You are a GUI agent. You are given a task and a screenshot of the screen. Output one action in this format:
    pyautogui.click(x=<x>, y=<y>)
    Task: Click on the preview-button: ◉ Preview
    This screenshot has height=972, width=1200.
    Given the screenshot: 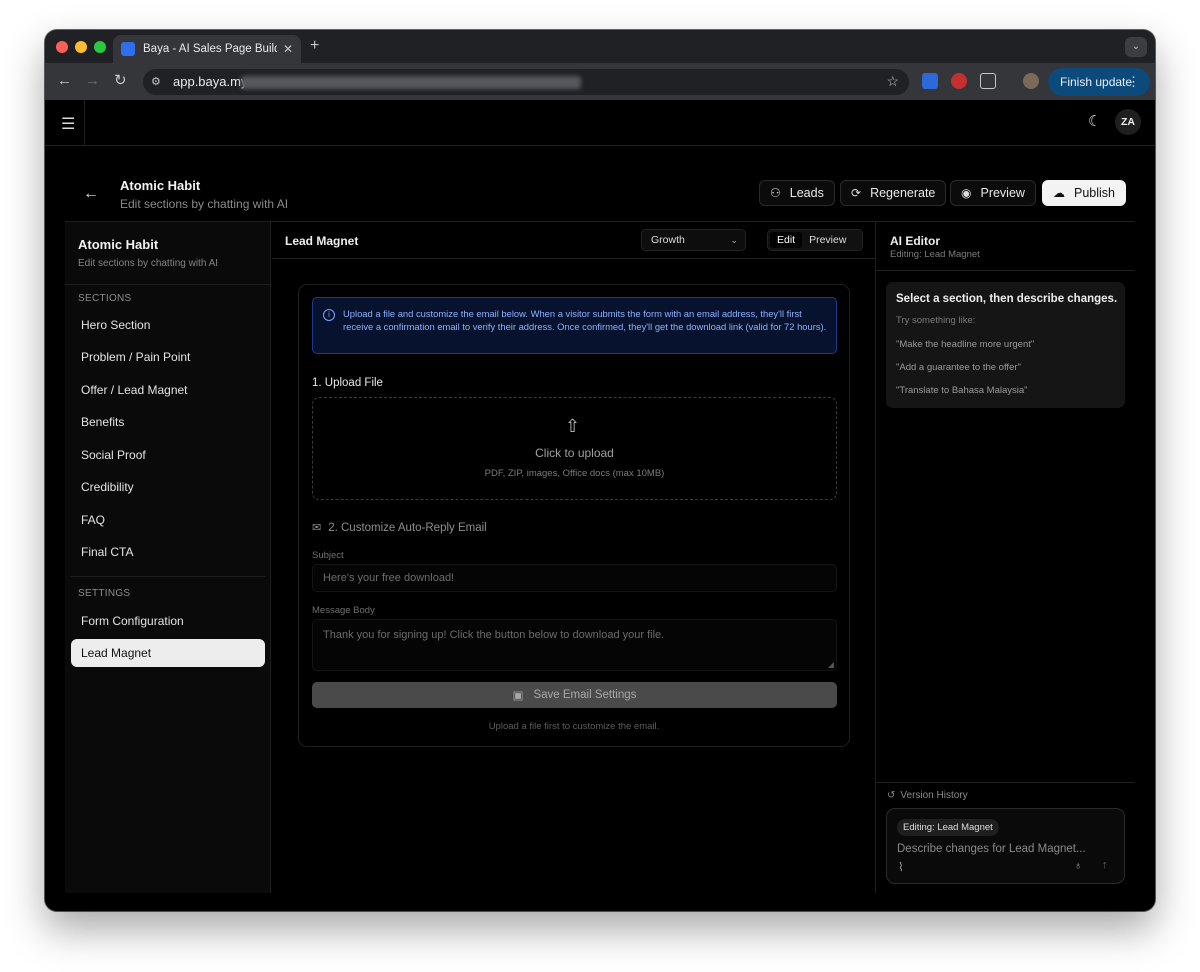 What is the action you would take?
    pyautogui.click(x=993, y=193)
    